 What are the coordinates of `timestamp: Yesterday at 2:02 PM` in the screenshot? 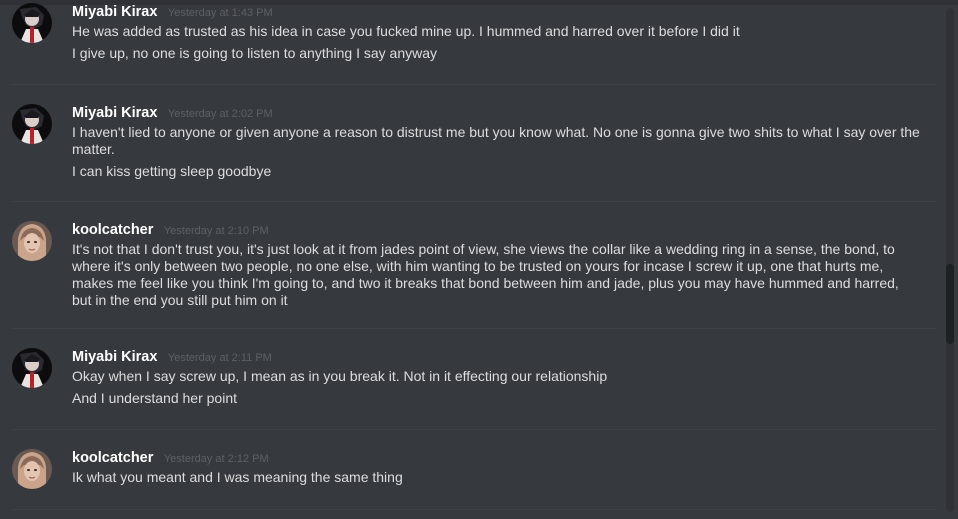 It's located at (220, 114).